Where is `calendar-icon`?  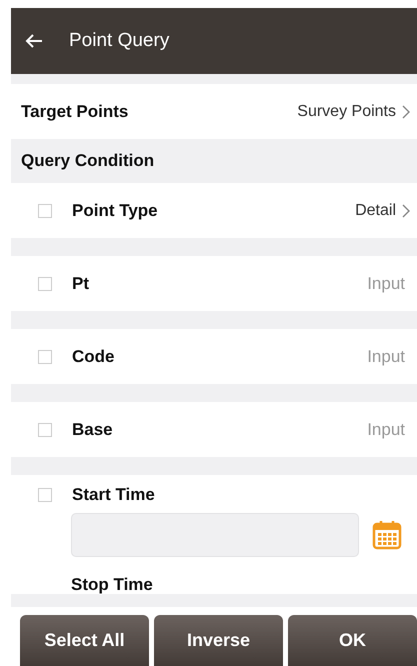 calendar-icon is located at coordinates (387, 535).